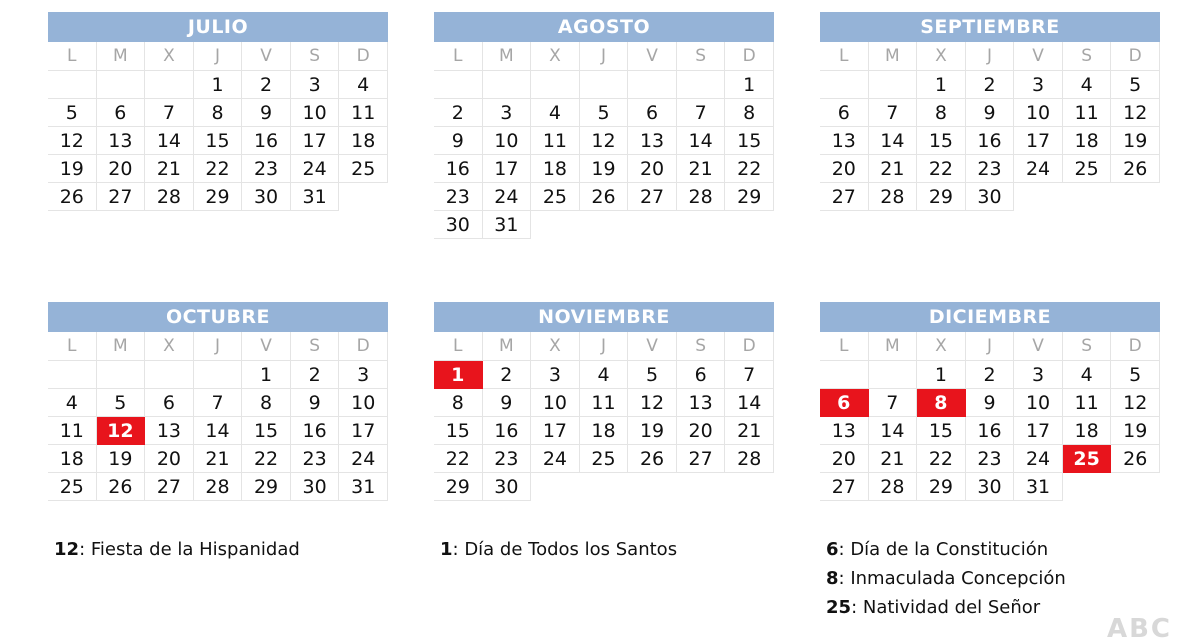  I want to click on day-cell: 26, so click(1135, 459).